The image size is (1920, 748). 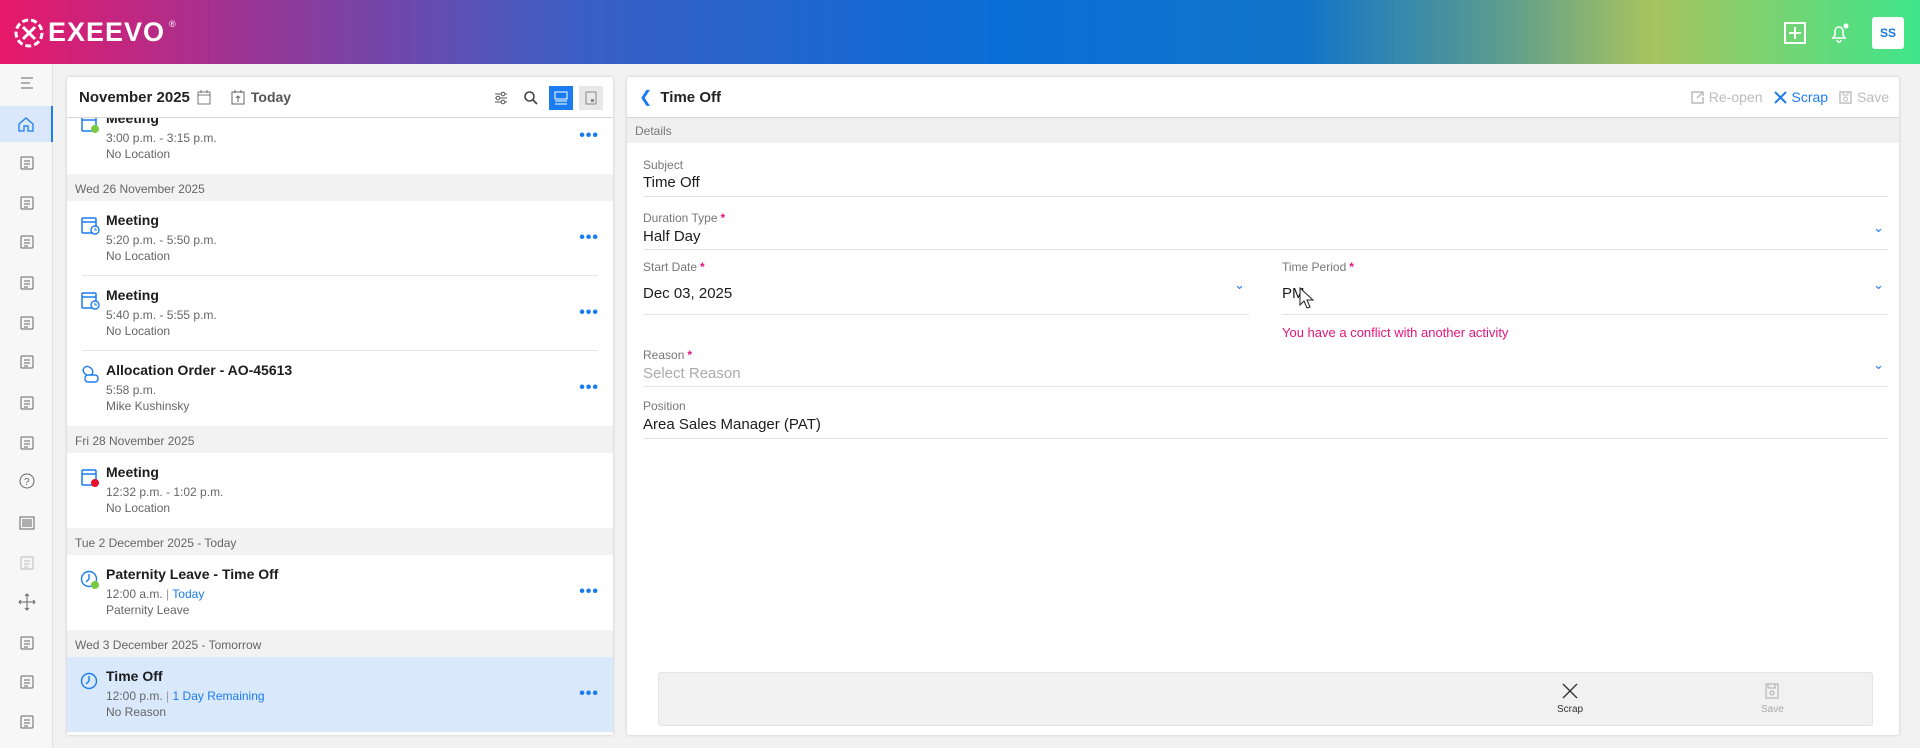 What do you see at coordinates (692, 373) in the screenshot?
I see `reason-placeholder: Select Reason` at bounding box center [692, 373].